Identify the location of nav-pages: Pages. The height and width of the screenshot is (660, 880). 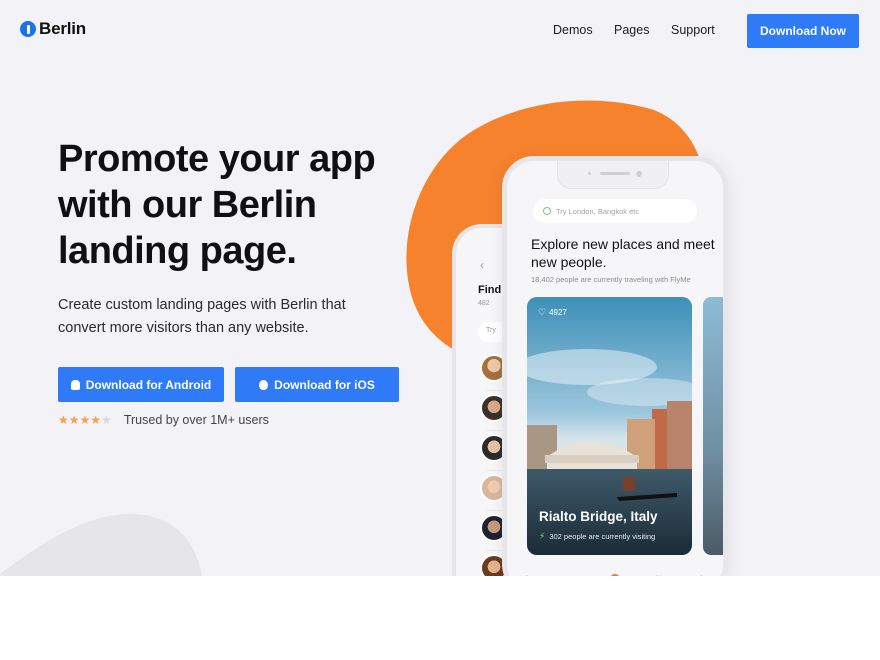
(642, 30).